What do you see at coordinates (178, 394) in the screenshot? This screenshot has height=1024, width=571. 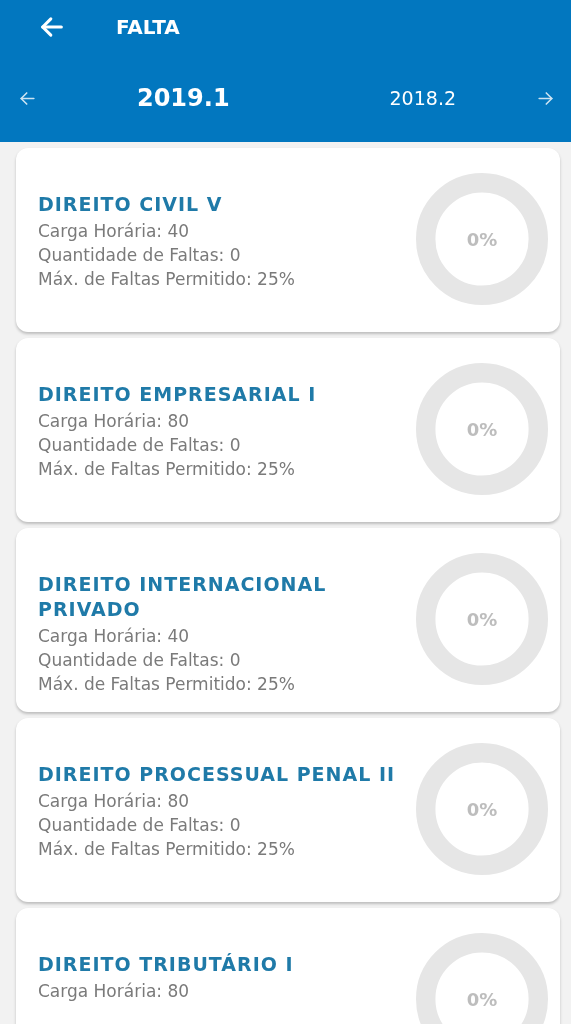 I see `course-name: DIREITO EMPRESARIAL I` at bounding box center [178, 394].